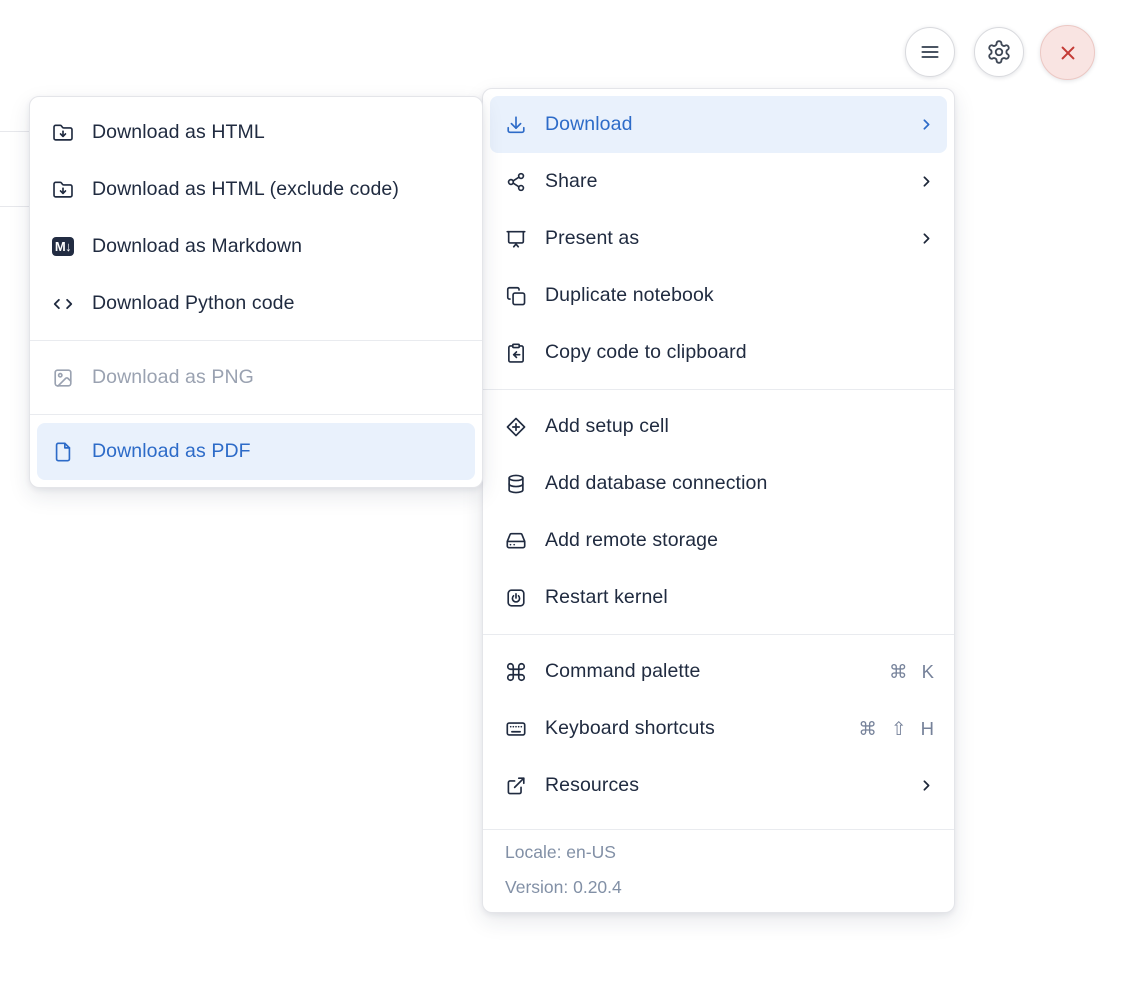 This screenshot has height=986, width=1130. Describe the element at coordinates (630, 728) in the screenshot. I see `menu-item-label: Keyboard shortcuts` at that location.